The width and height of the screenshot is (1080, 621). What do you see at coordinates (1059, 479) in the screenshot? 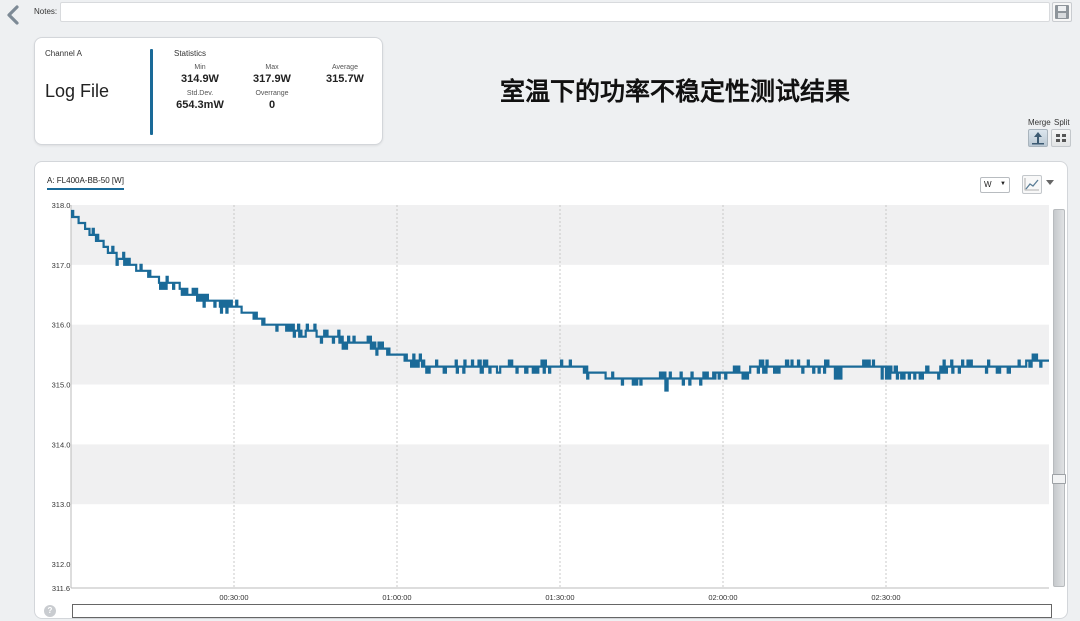
I see `vertical-scroll-thumb` at bounding box center [1059, 479].